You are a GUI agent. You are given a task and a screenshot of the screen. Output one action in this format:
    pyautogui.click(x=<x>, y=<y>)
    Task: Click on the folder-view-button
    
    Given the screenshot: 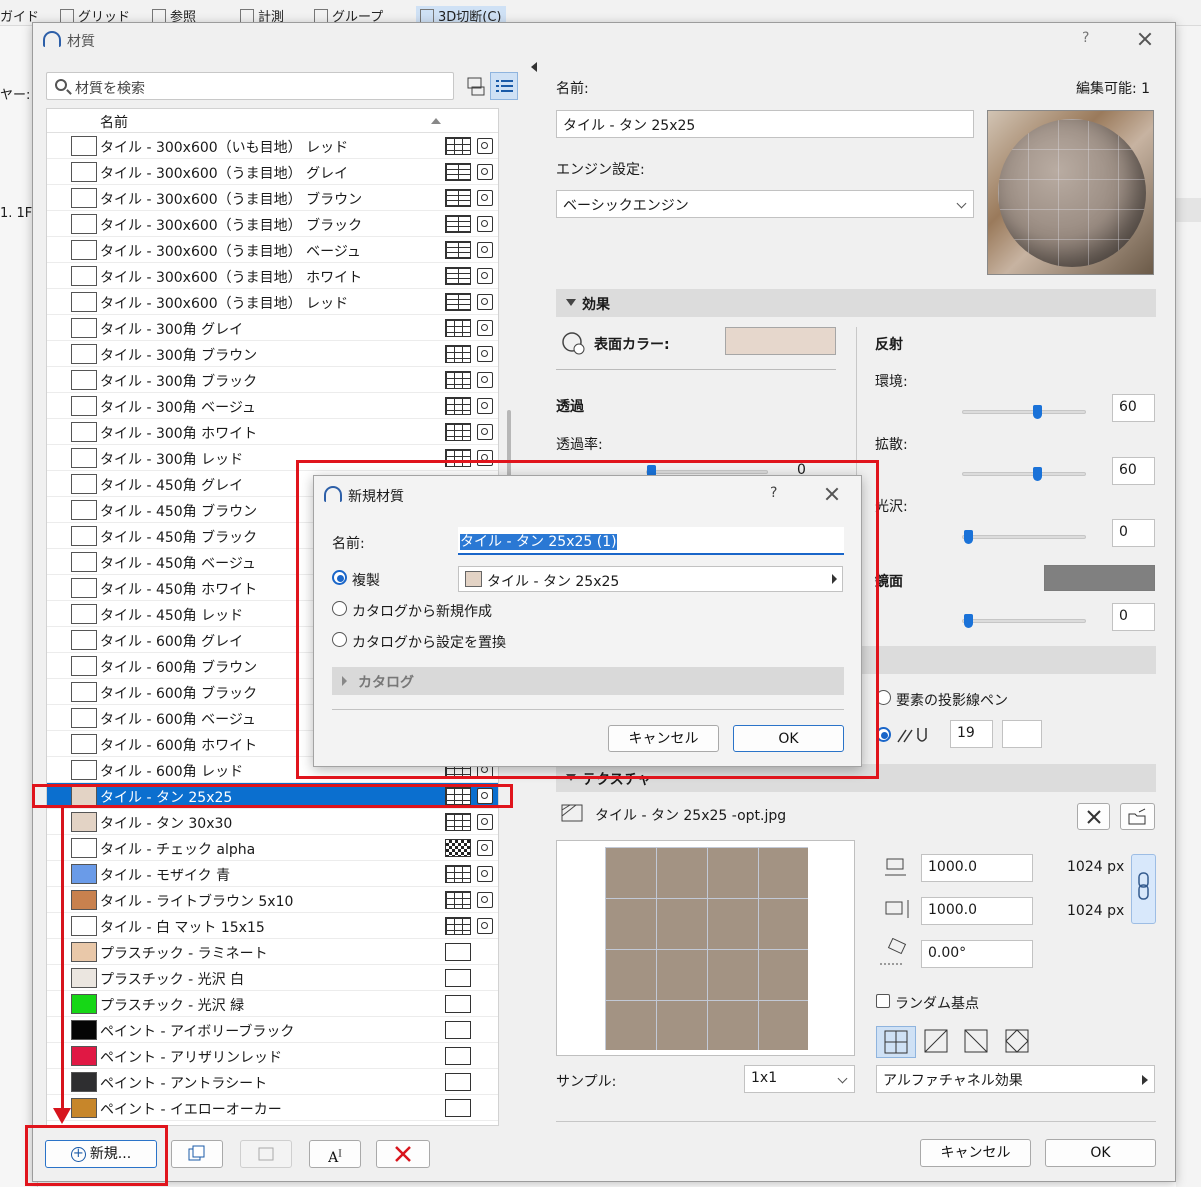 What is the action you would take?
    pyautogui.click(x=476, y=86)
    